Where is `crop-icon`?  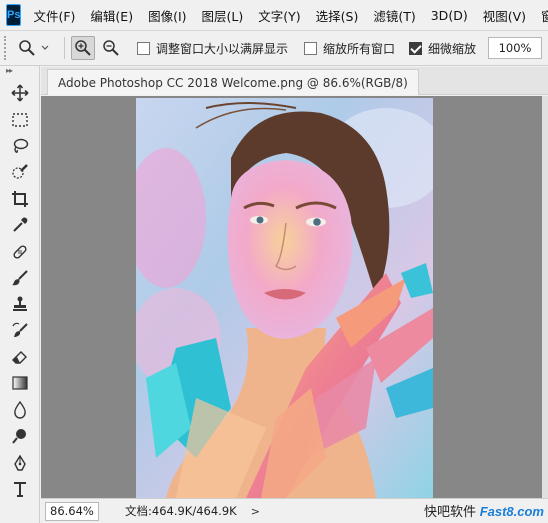 crop-icon is located at coordinates (20, 198).